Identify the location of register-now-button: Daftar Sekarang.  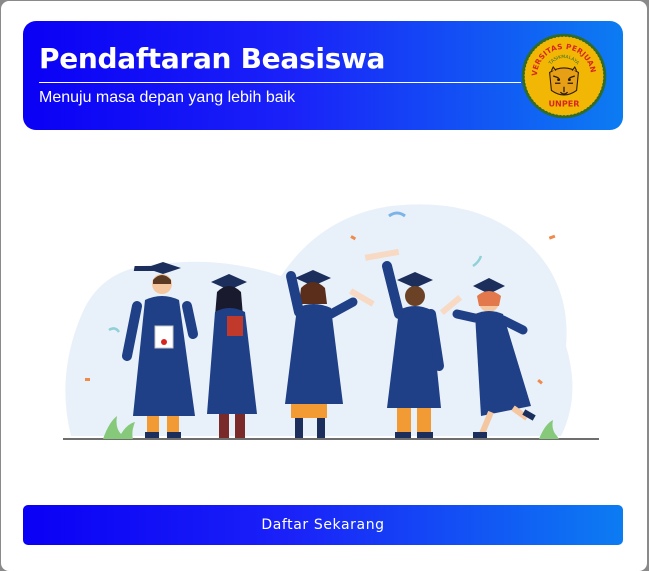
(323, 525).